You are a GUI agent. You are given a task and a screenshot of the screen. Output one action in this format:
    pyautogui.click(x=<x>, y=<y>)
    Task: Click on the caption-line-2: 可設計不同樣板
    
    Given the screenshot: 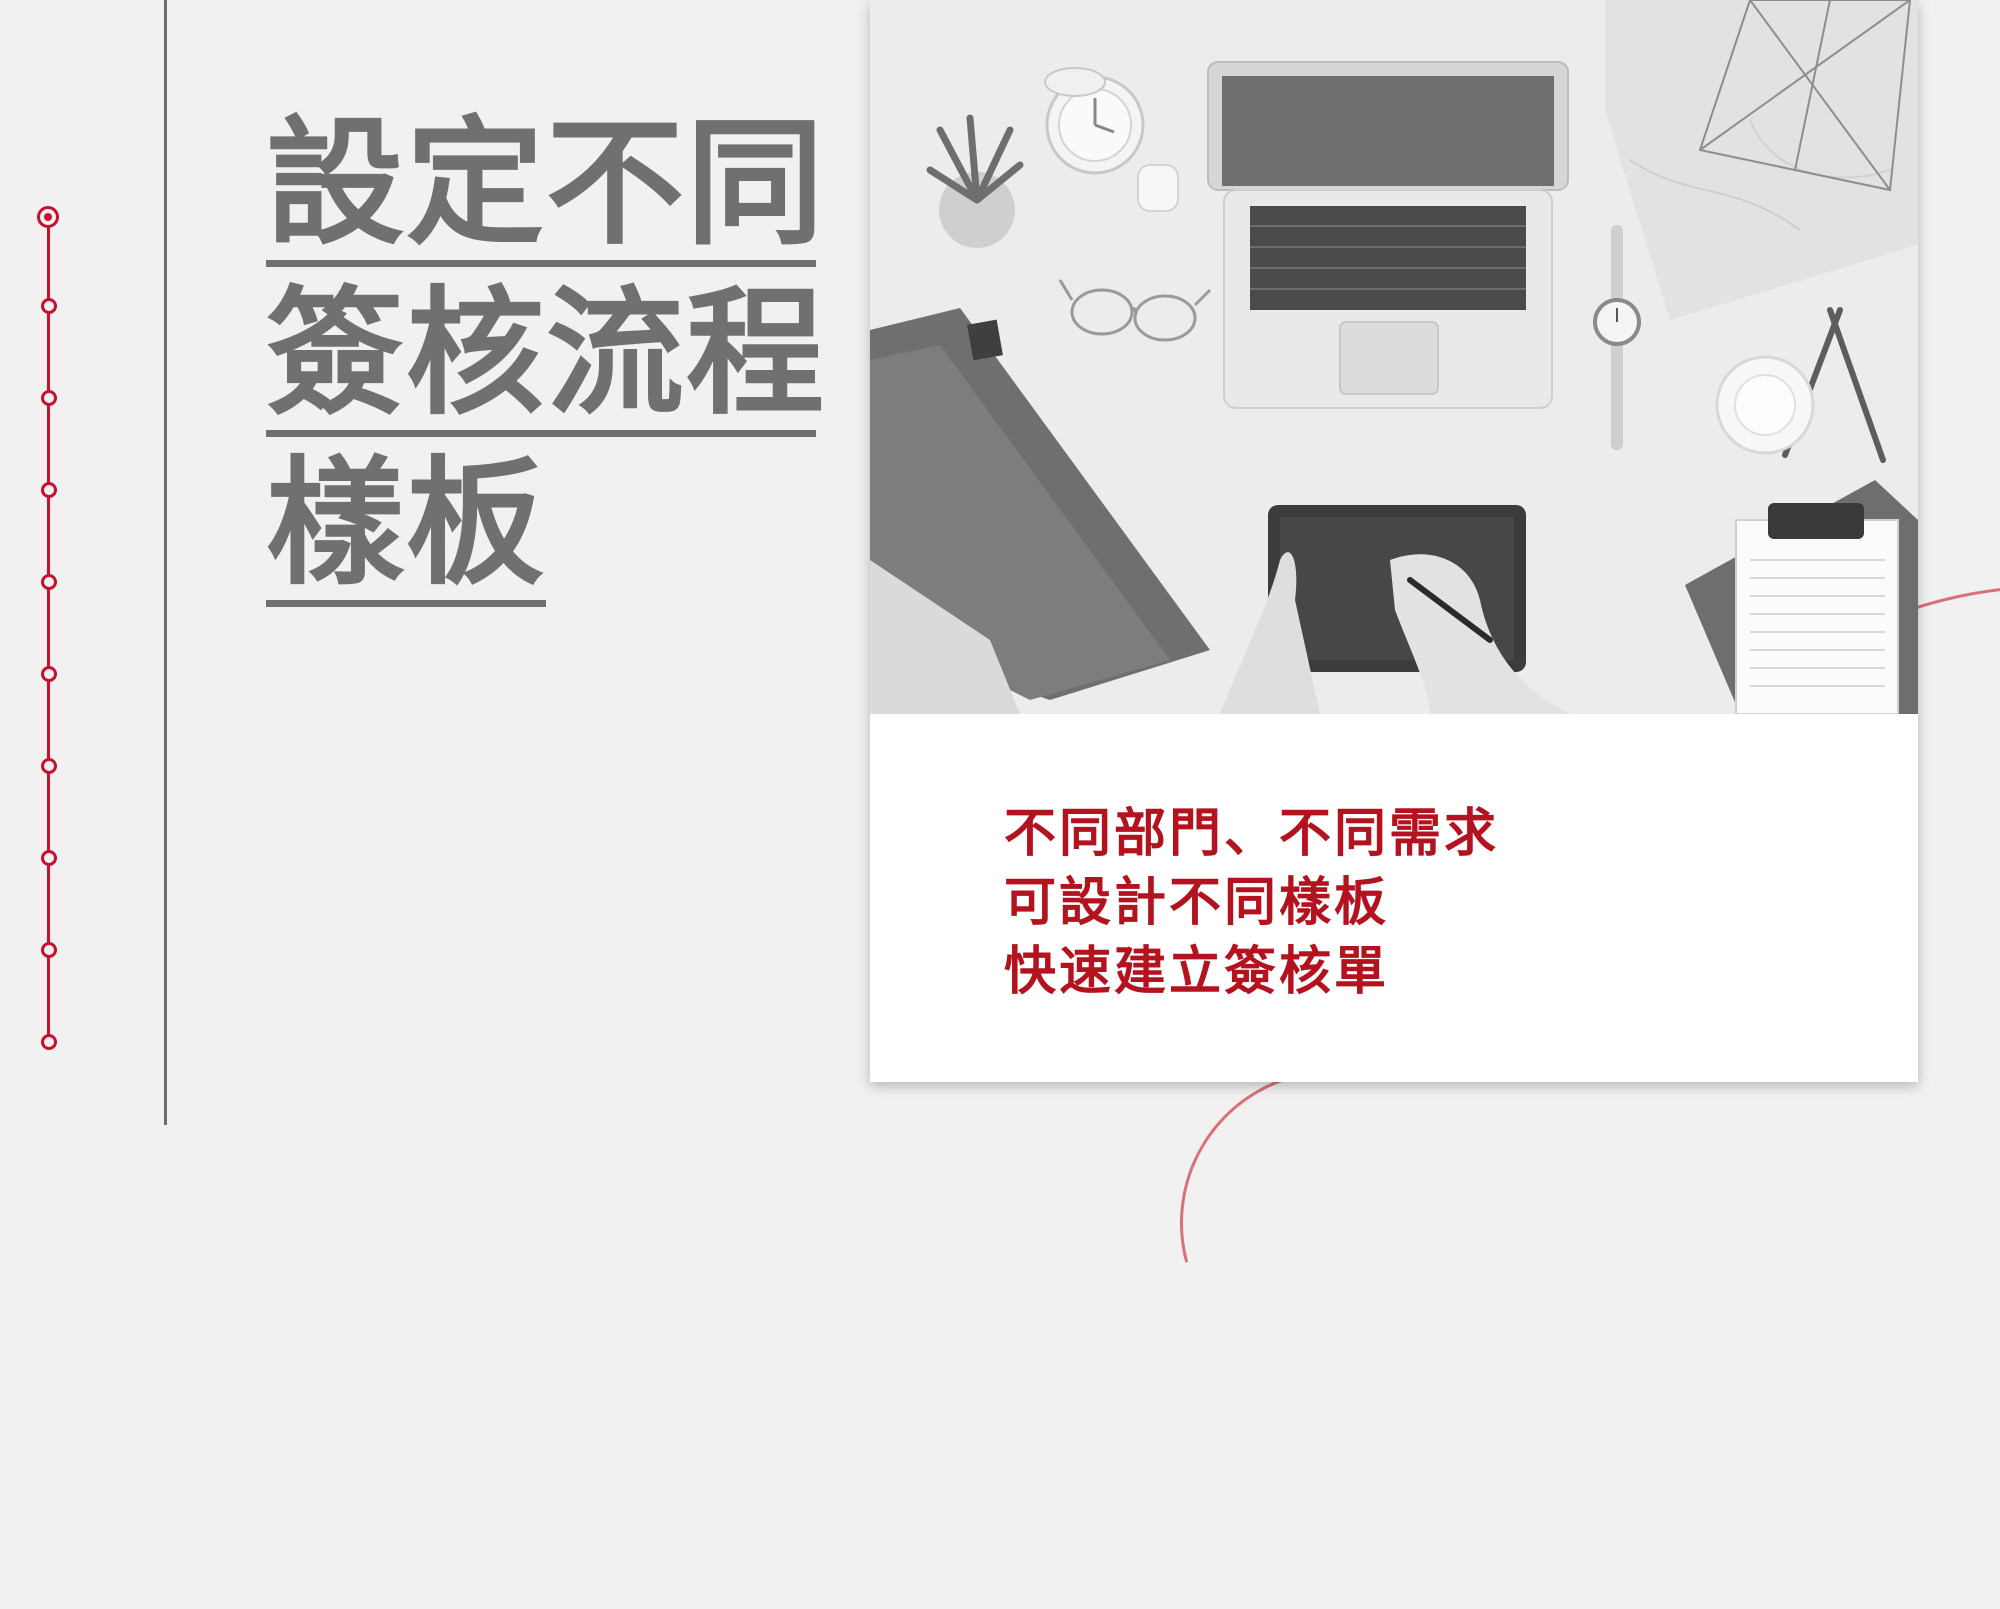 What is the action you would take?
    pyautogui.click(x=1197, y=903)
    